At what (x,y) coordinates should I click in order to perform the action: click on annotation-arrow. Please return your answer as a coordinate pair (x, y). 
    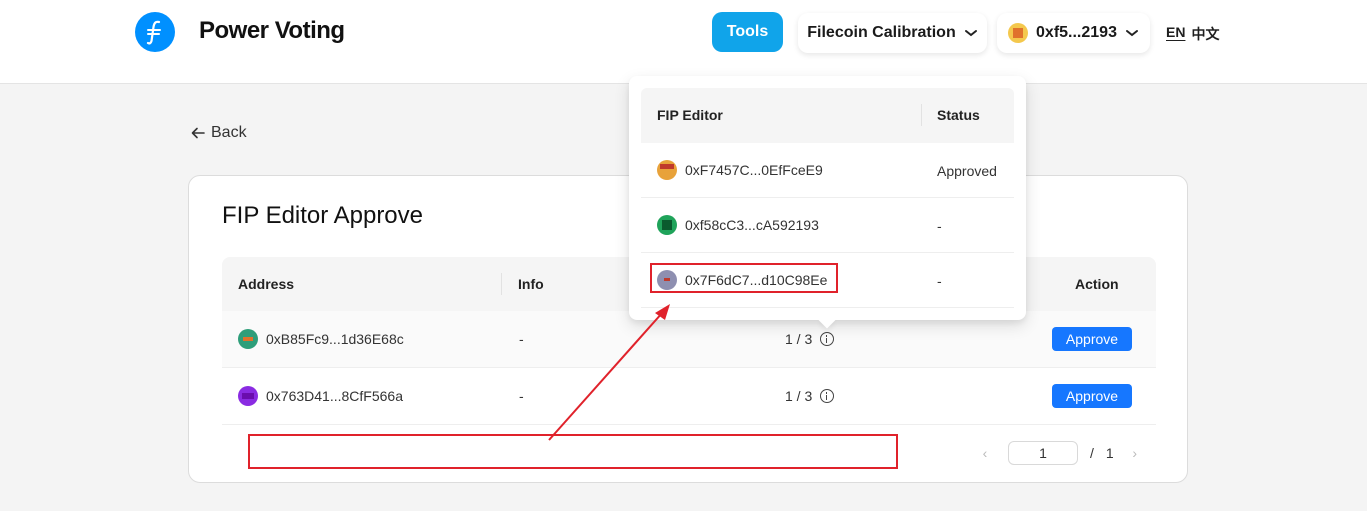
    Looking at the image, I should click on (609, 372).